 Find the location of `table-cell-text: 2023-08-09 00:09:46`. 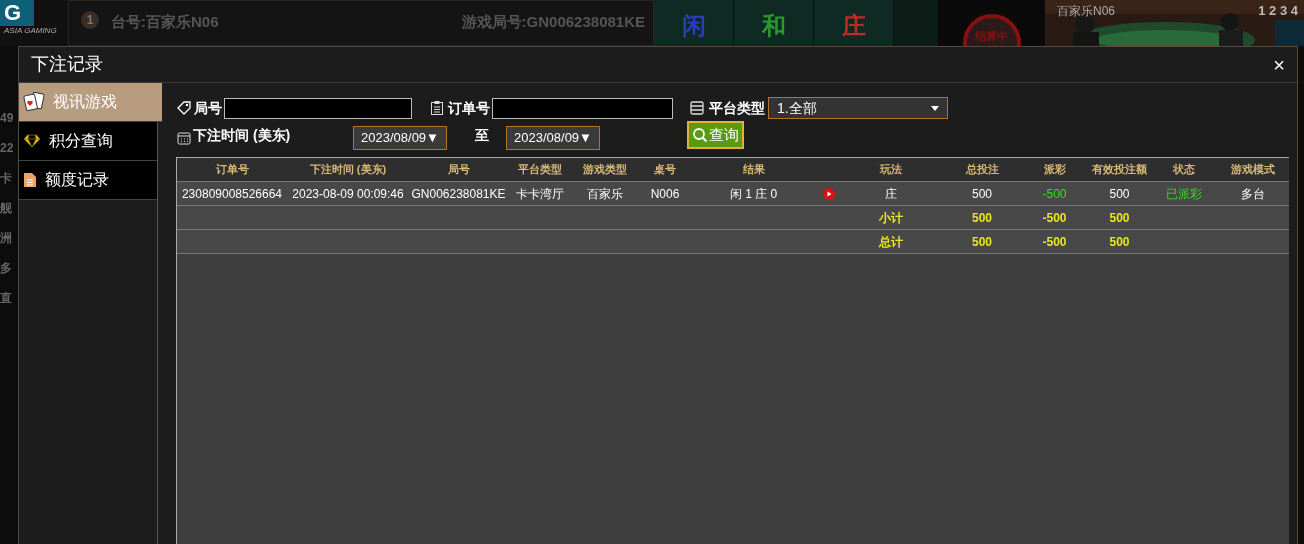

table-cell-text: 2023-08-09 00:09:46 is located at coordinates (348, 194).